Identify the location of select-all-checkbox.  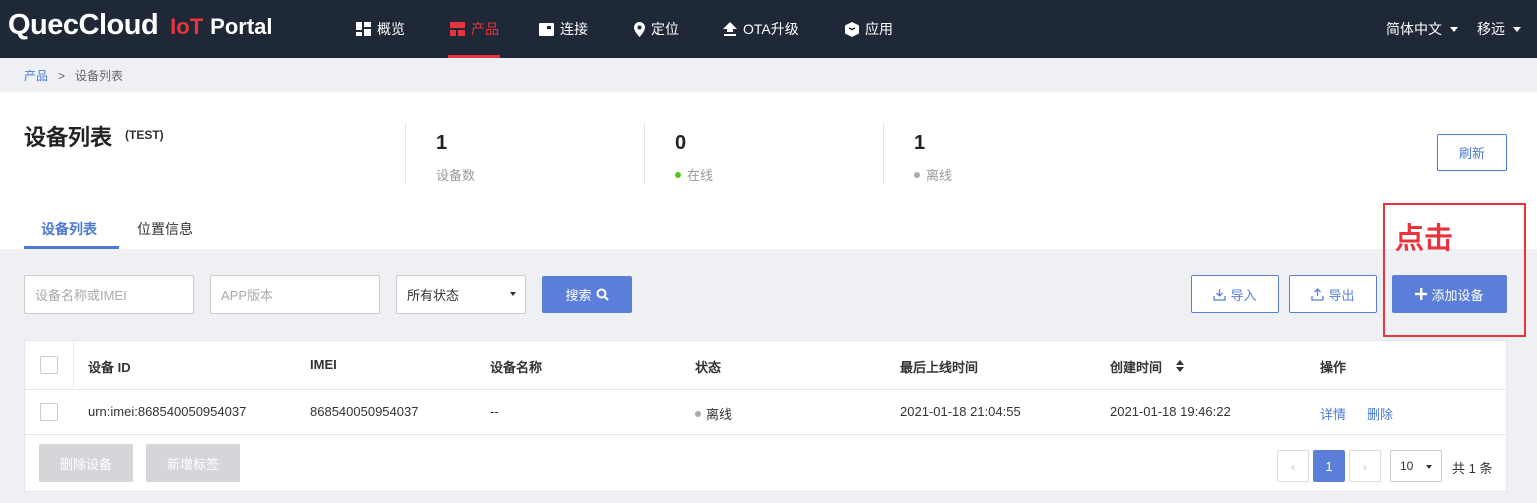
(49, 365).